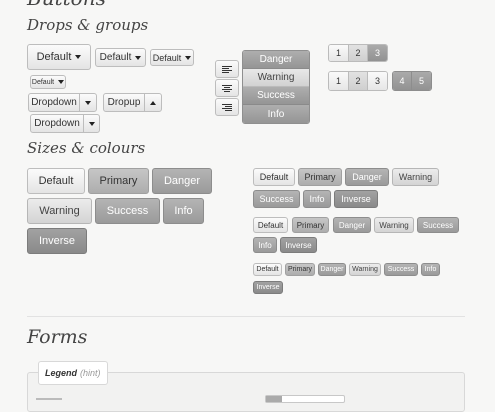 Image resolution: width=495 pixels, height=412 pixels. Describe the element at coordinates (320, 177) in the screenshot. I see `medium-primary-button: Primary` at that location.